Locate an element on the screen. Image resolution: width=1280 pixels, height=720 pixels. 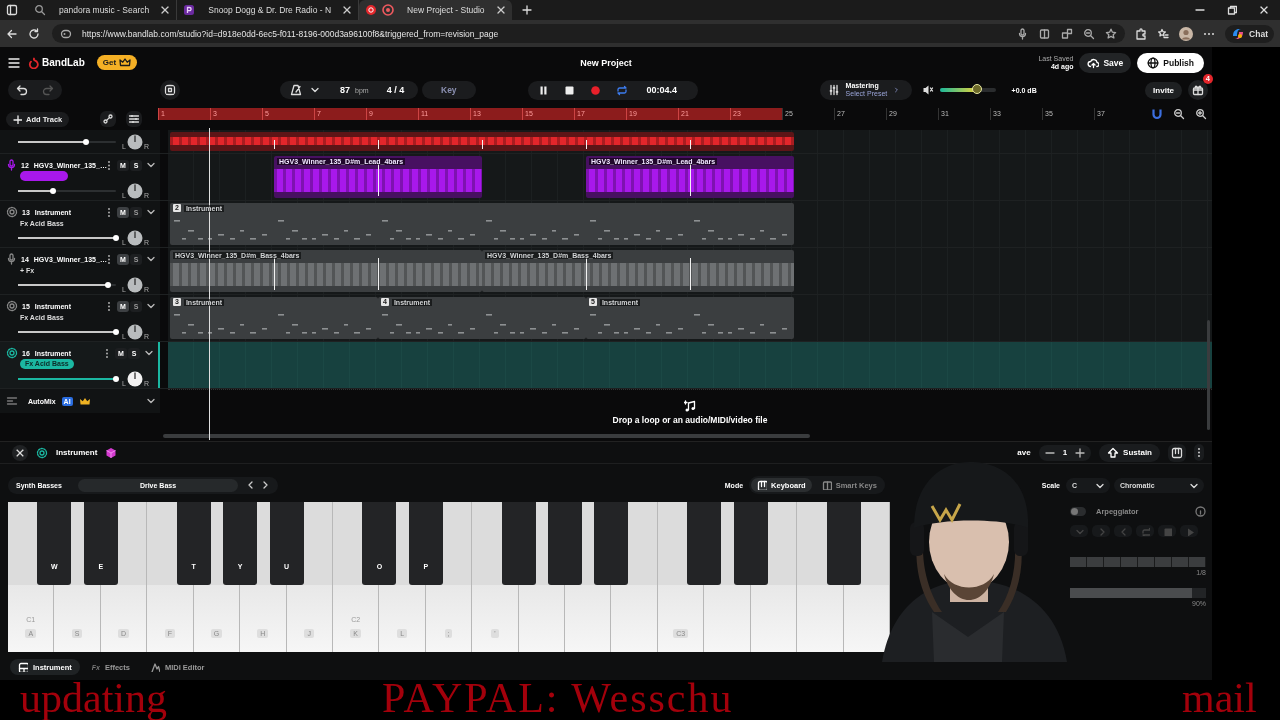
invite-button: Invite is located at coordinates (1163, 90).